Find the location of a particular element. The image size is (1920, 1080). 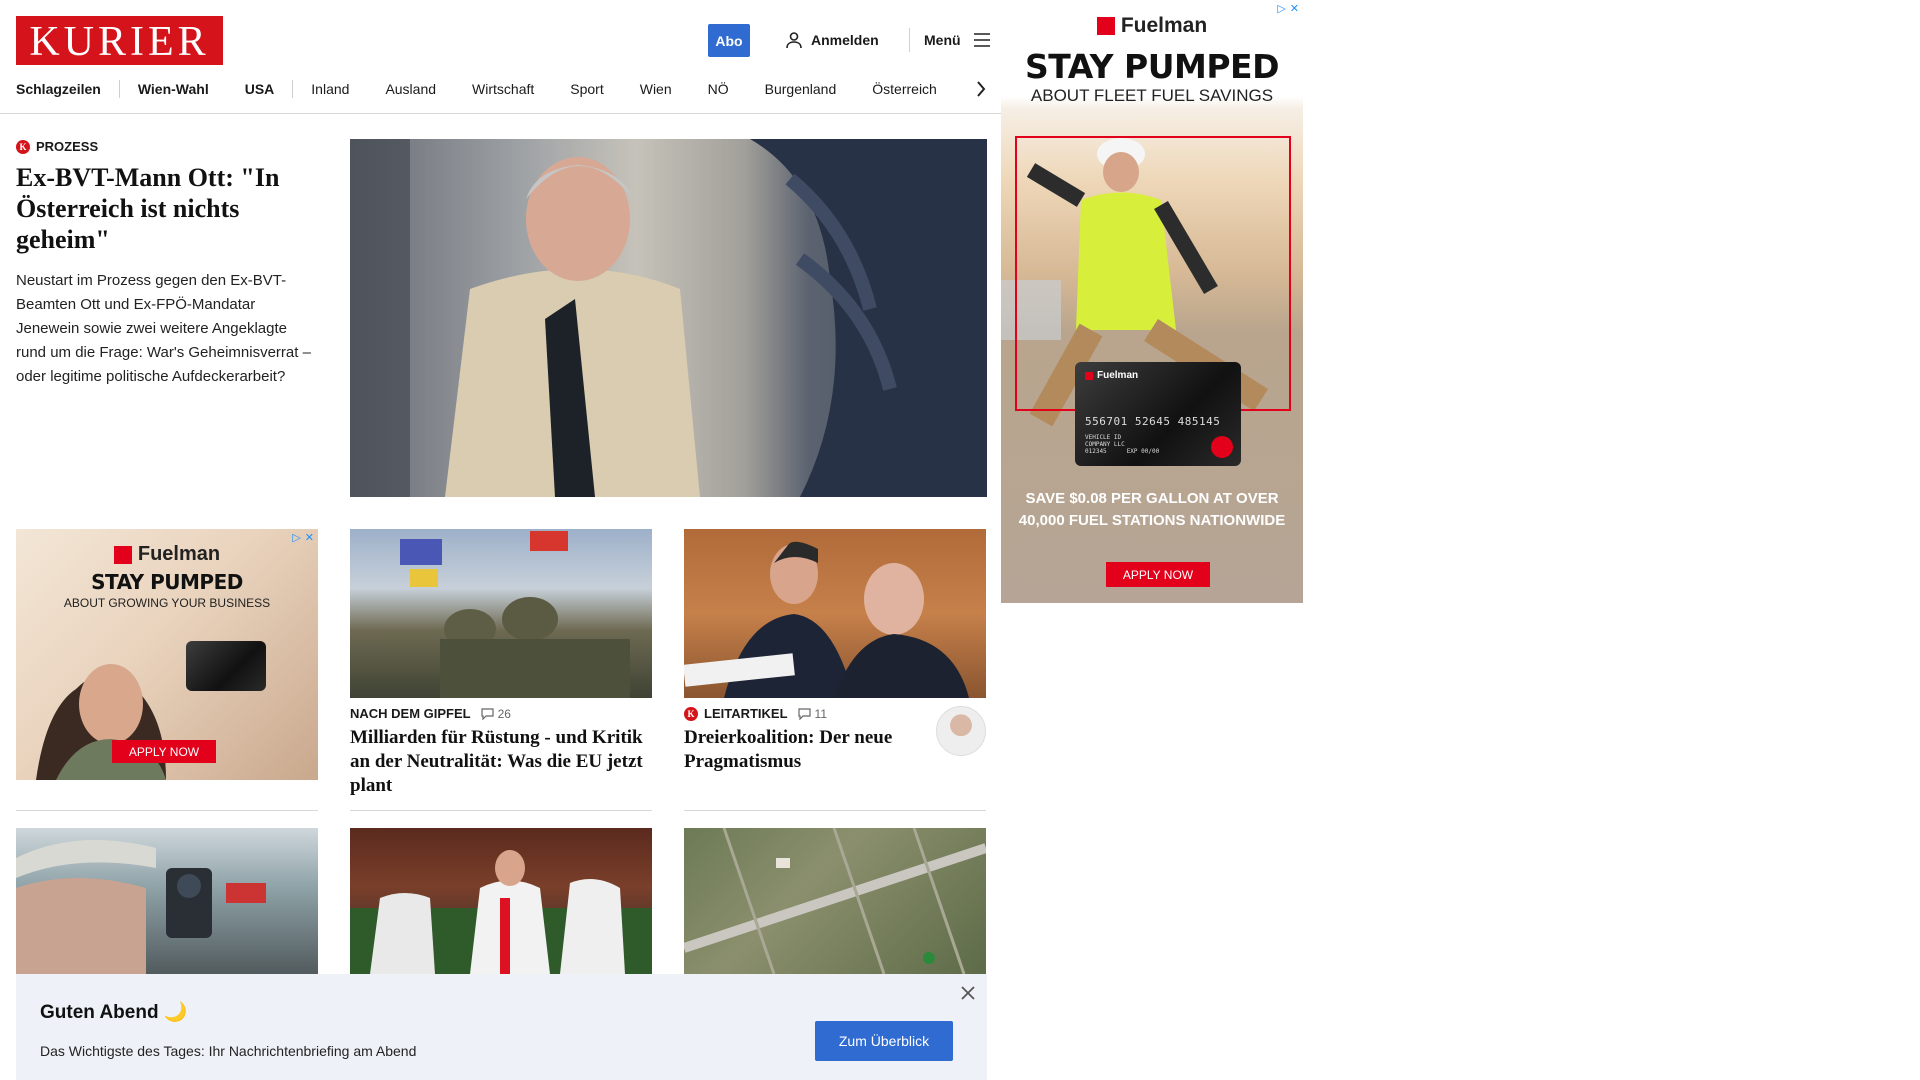

article-image-military is located at coordinates (501, 613).